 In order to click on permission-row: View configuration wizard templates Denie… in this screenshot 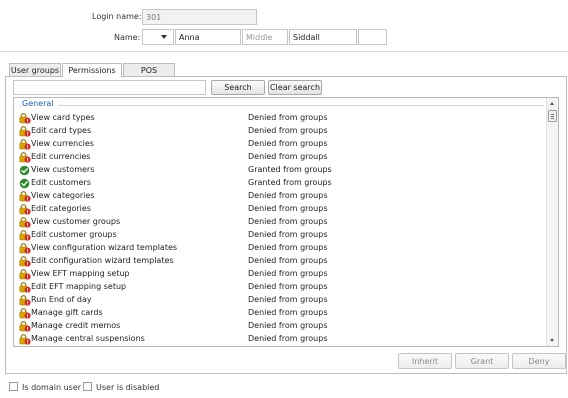, I will do `click(280, 248)`.